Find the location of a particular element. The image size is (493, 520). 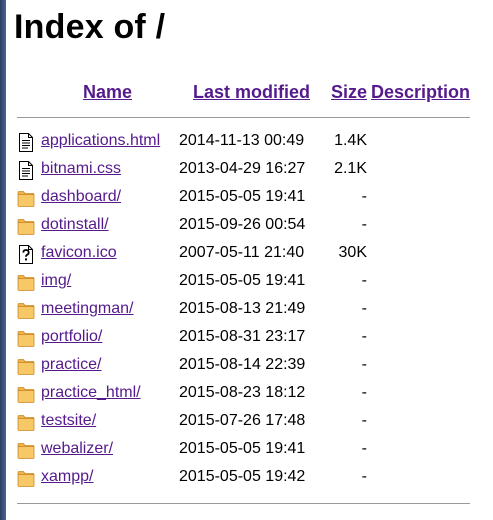

file-row: favicon.ico 2007-05-11 21:40 30K is located at coordinates (246, 255).